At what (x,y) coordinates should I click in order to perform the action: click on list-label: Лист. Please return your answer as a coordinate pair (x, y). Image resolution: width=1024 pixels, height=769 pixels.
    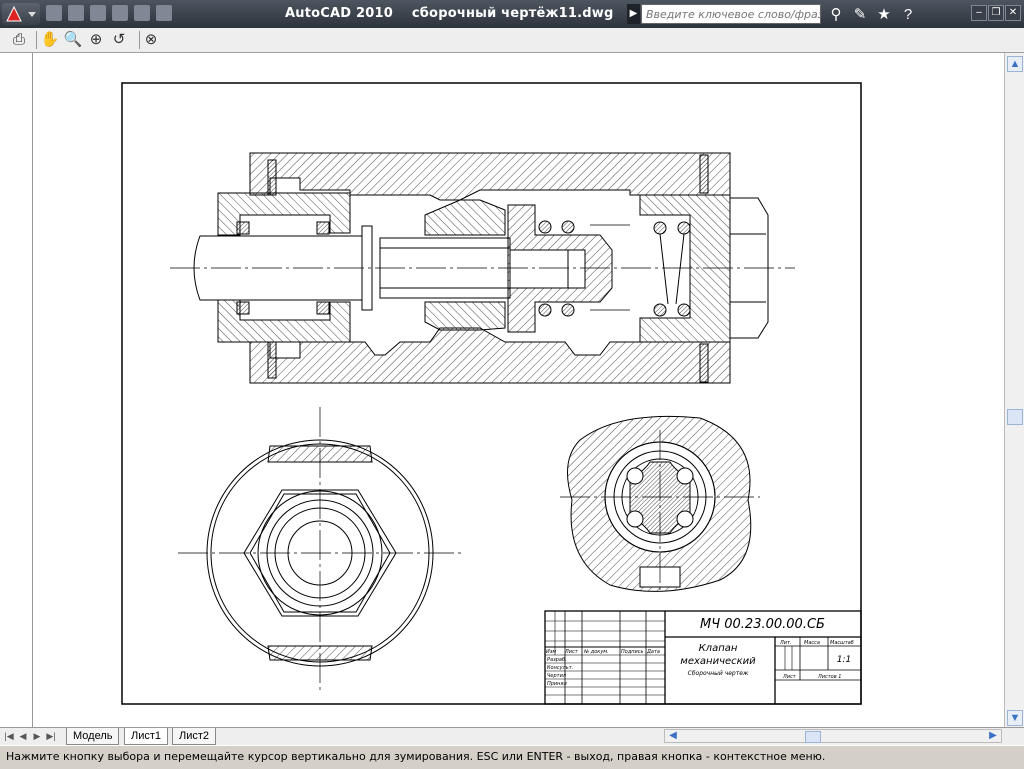
    Looking at the image, I should click on (789, 677).